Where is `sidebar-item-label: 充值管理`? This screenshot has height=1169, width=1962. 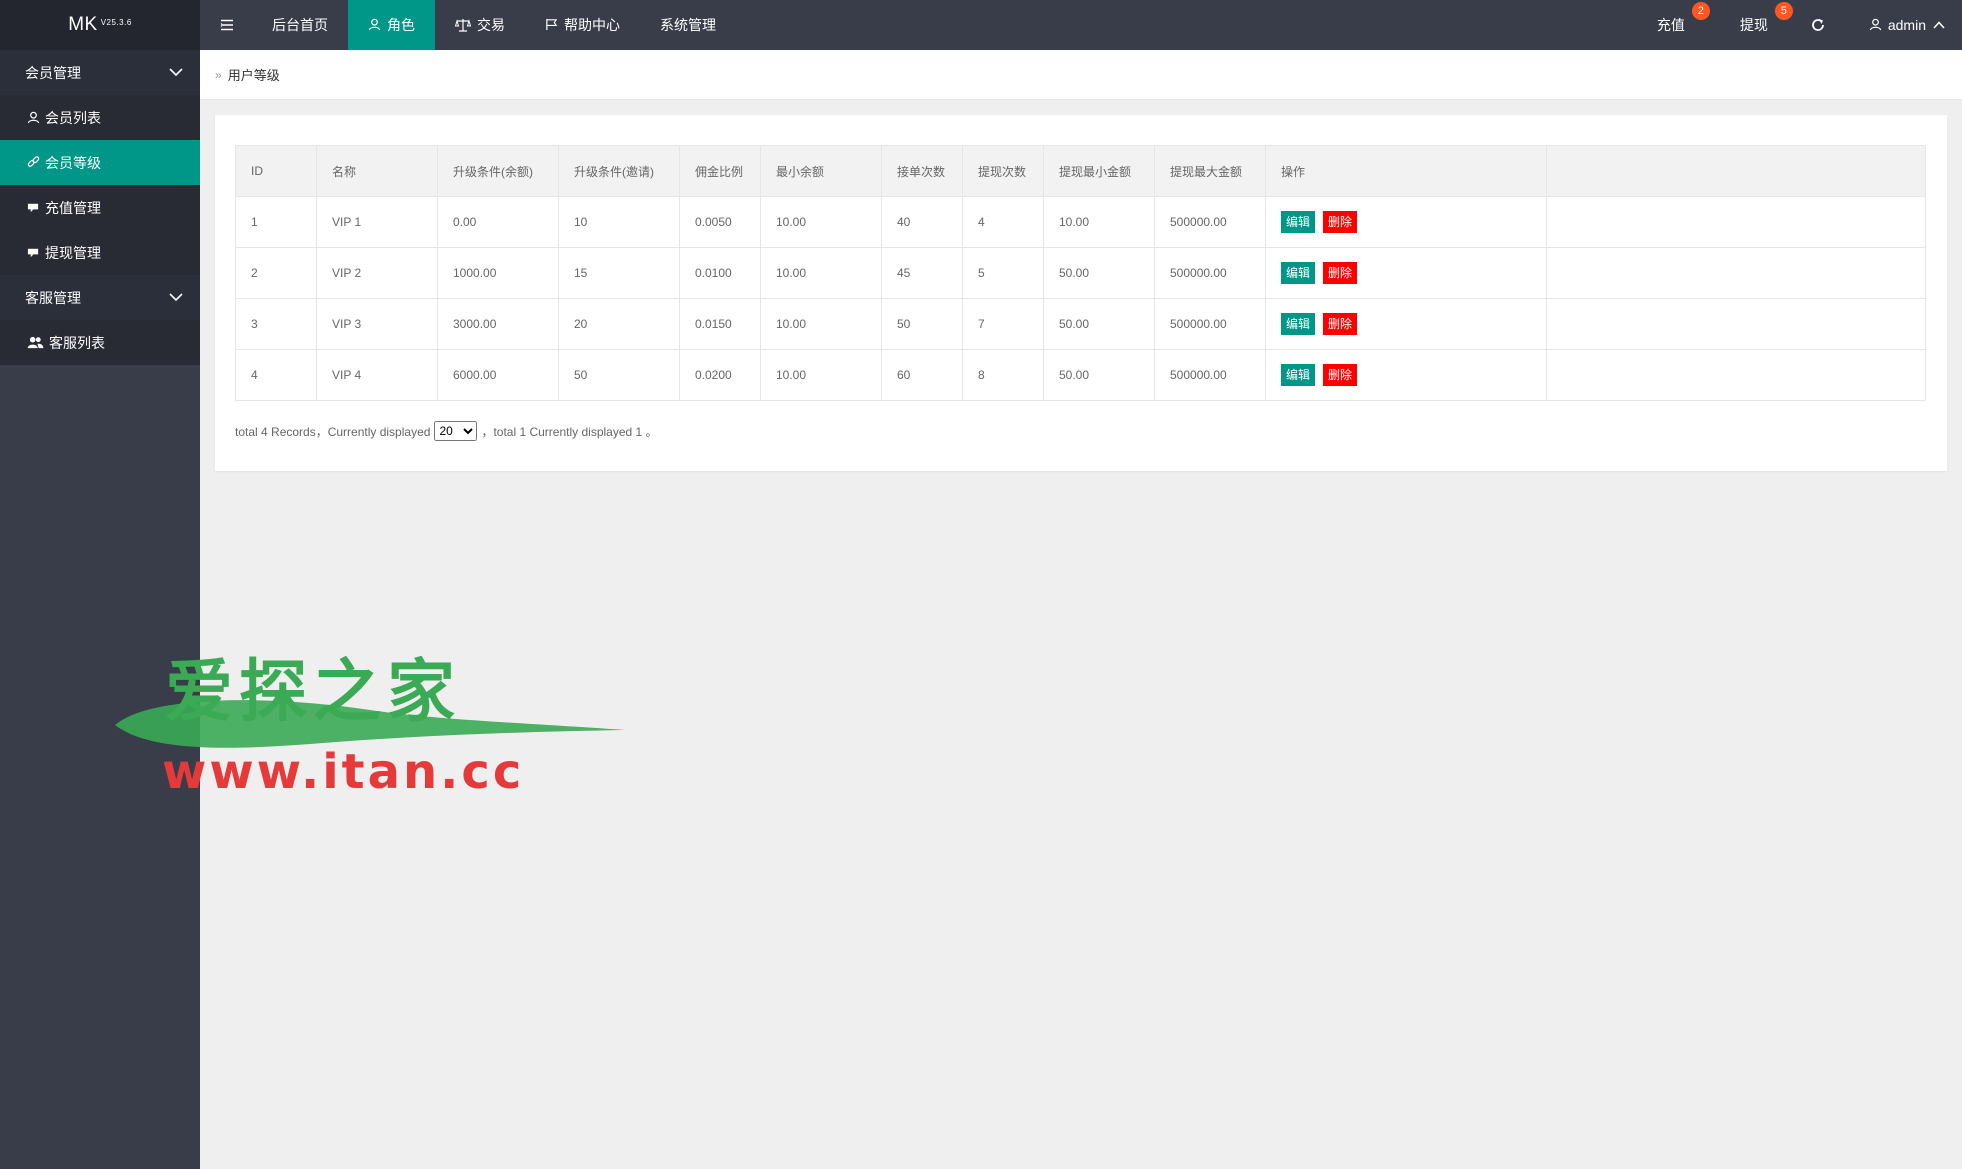 sidebar-item-label: 充值管理 is located at coordinates (73, 207).